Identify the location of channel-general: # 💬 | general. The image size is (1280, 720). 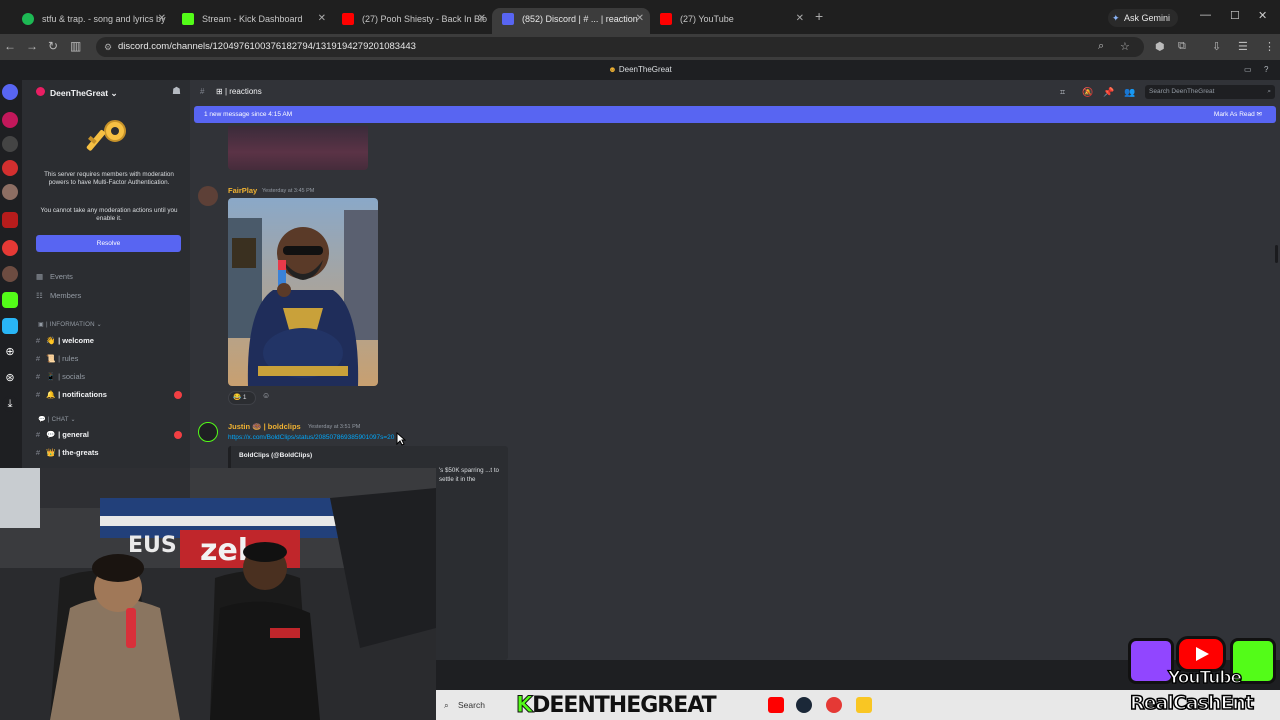
(108, 435).